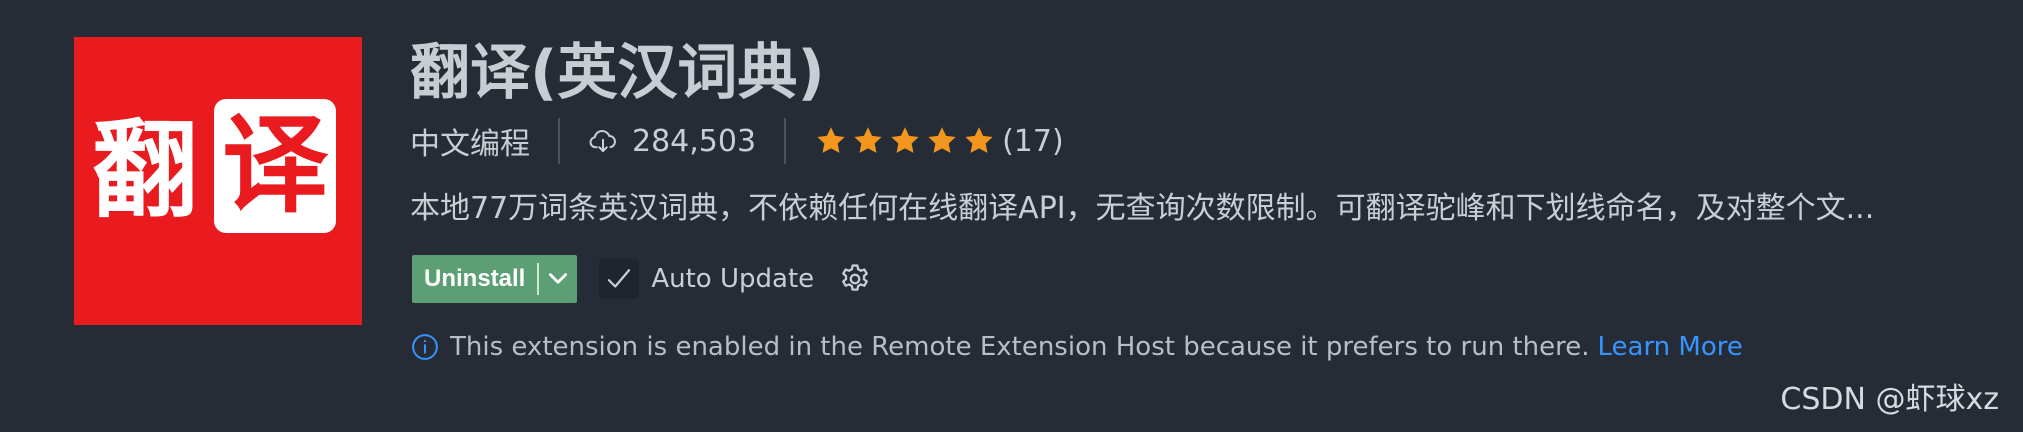  Describe the element at coordinates (275, 165) in the screenshot. I see `logo-glyph-2: 译` at that location.